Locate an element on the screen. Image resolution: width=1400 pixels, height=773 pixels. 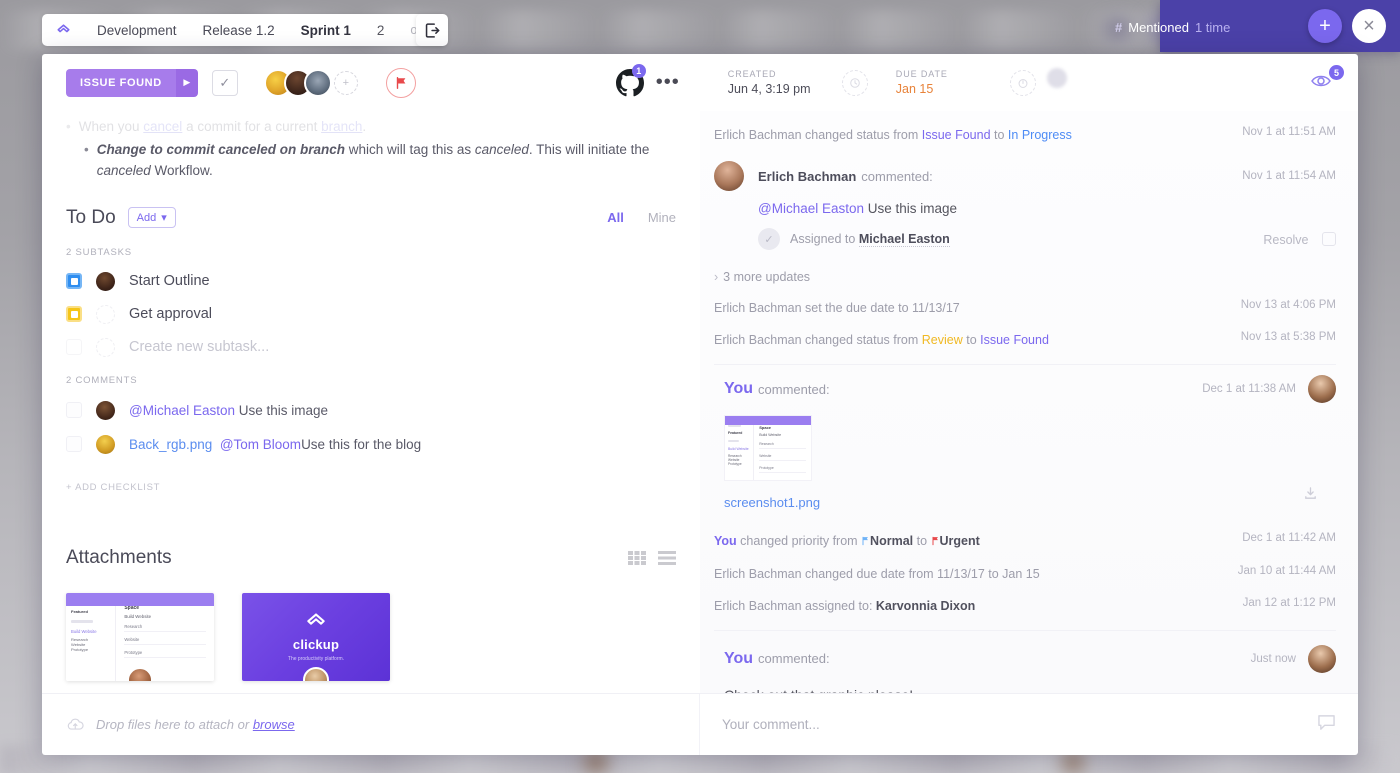
file-drop-zone: Drop files here to attach or browse is located at coordinates (371, 724).